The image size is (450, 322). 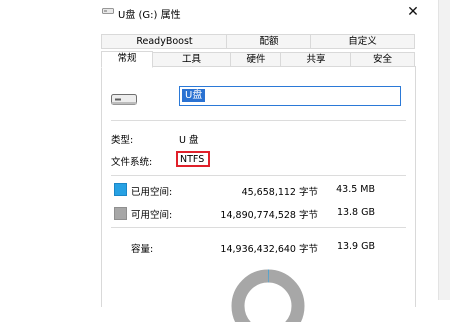 I want to click on volume-name-value: U盘, so click(x=193, y=95).